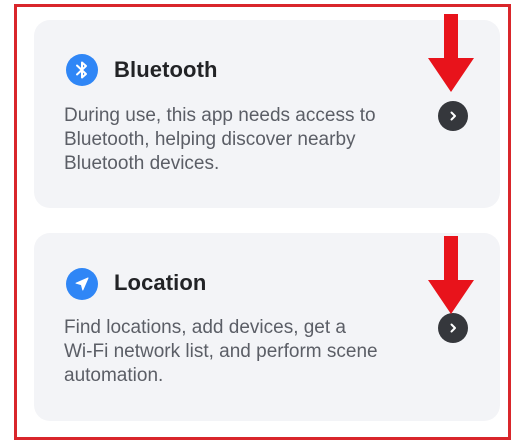  Describe the element at coordinates (82, 70) in the screenshot. I see `bluetooth-icon` at that location.